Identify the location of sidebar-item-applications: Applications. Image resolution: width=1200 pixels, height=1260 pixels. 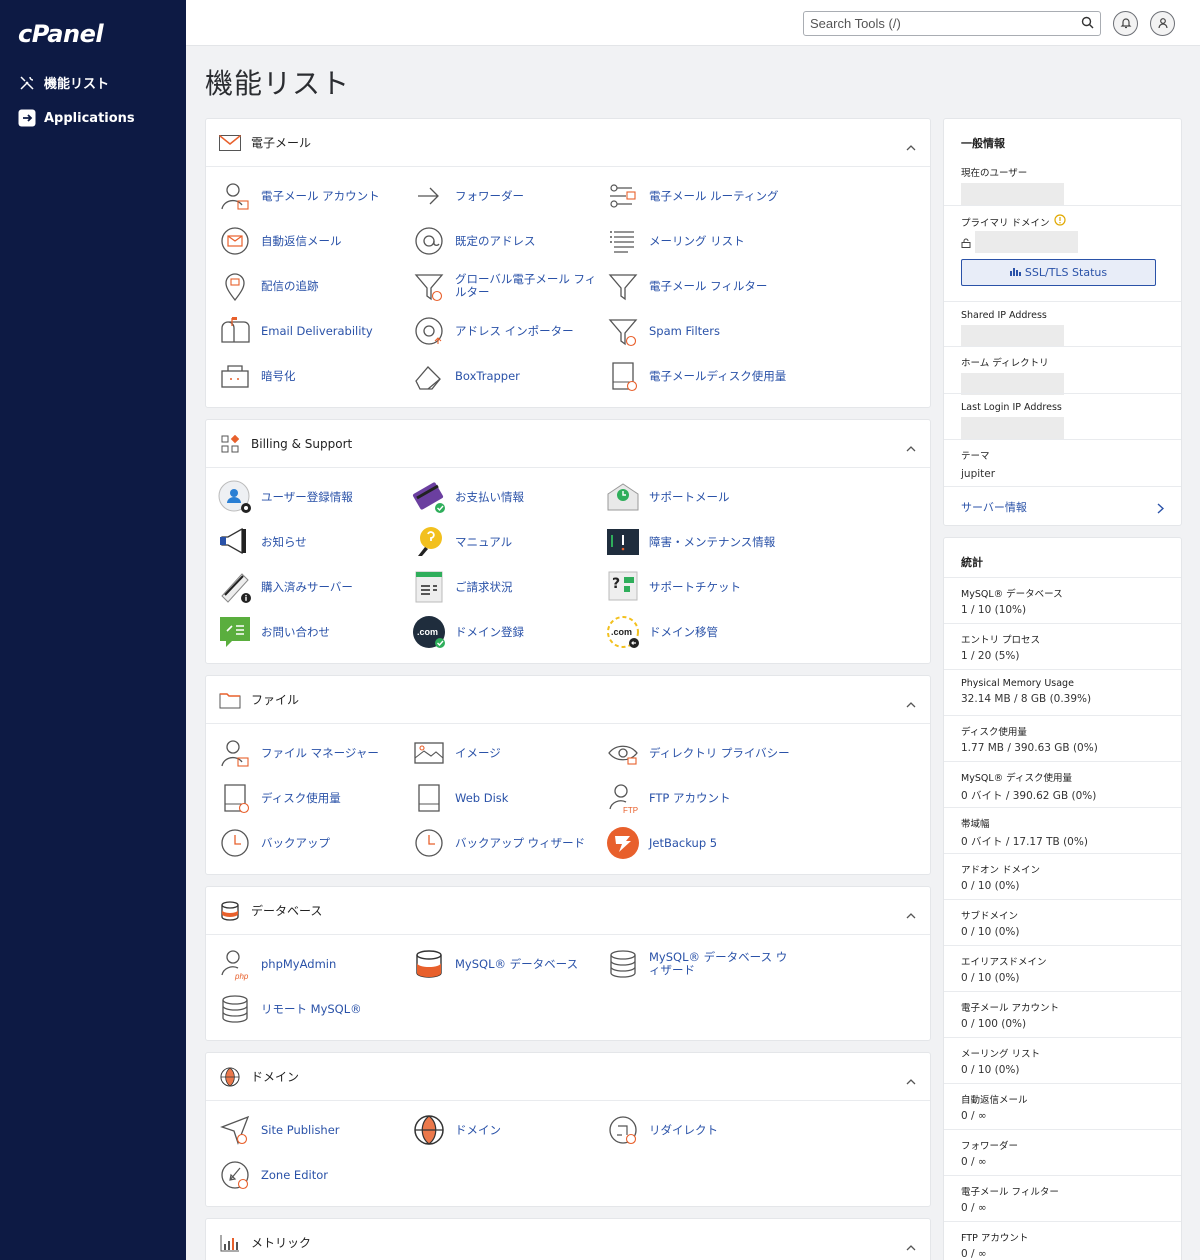
(76, 118).